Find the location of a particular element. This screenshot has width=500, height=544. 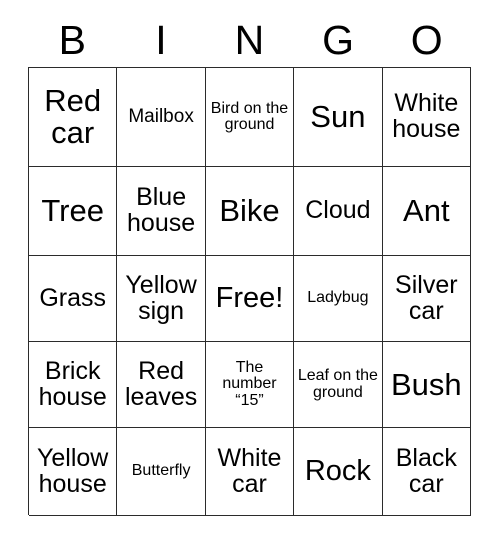

bingo-cell-label: Yellow sign is located at coordinates (161, 297).